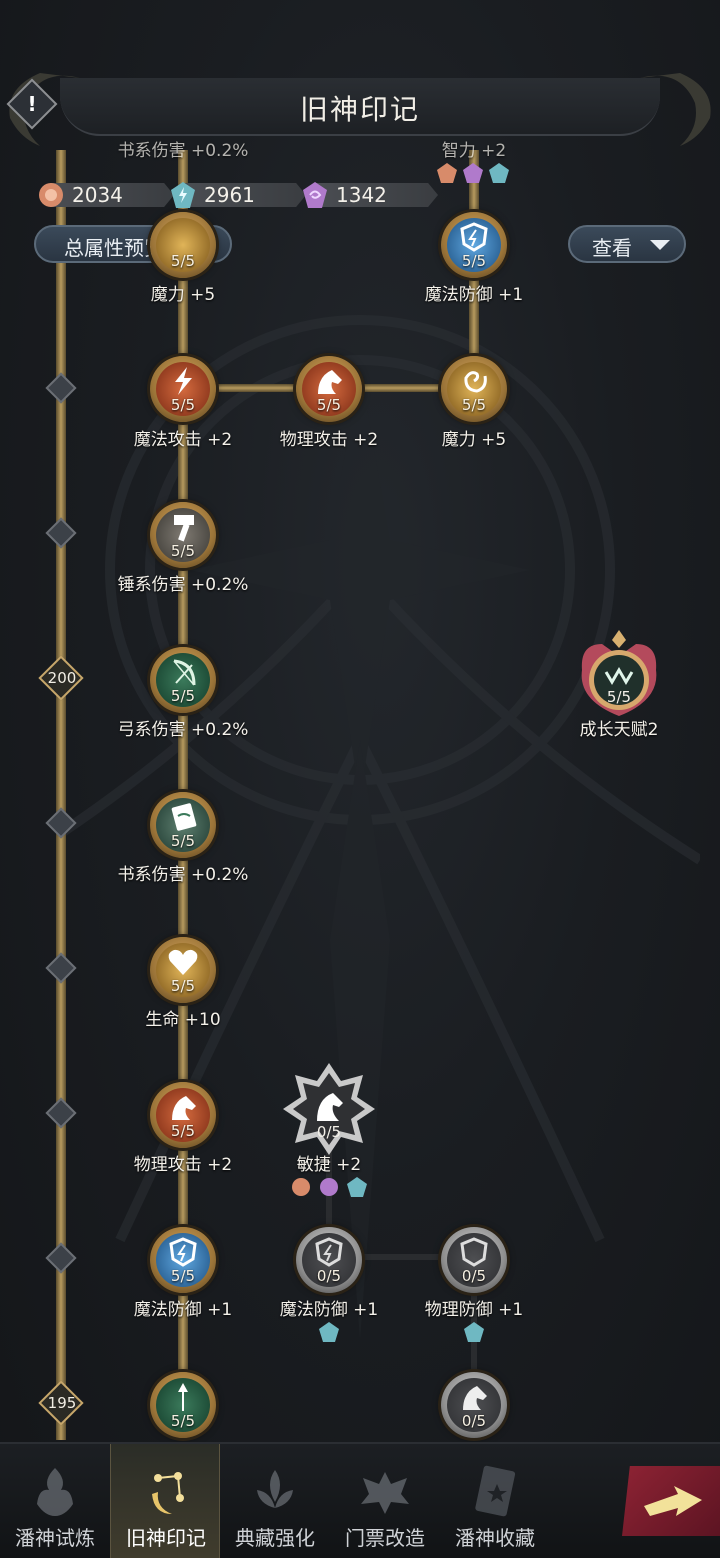  I want to click on skill-node-magic-power-top: 5/5, so click(183, 245).